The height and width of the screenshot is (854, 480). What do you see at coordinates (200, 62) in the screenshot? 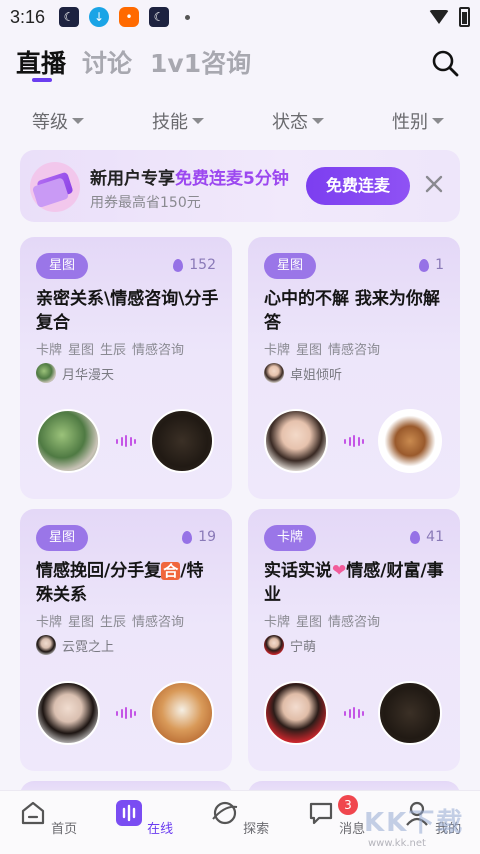
I see `tab-1v1-consult: 1v1咨询` at bounding box center [200, 62].